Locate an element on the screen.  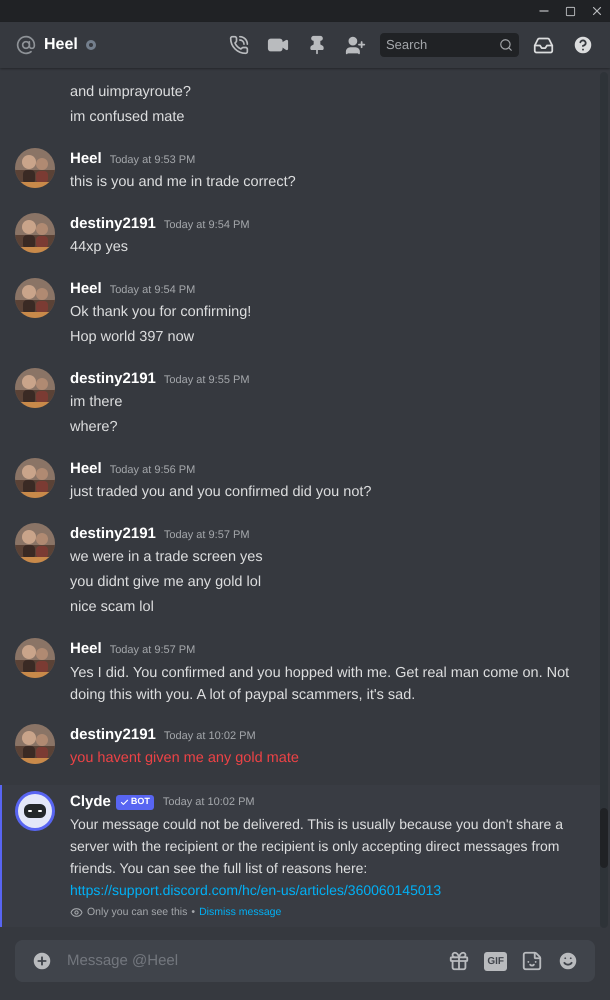
emoji-icon is located at coordinates (568, 961).